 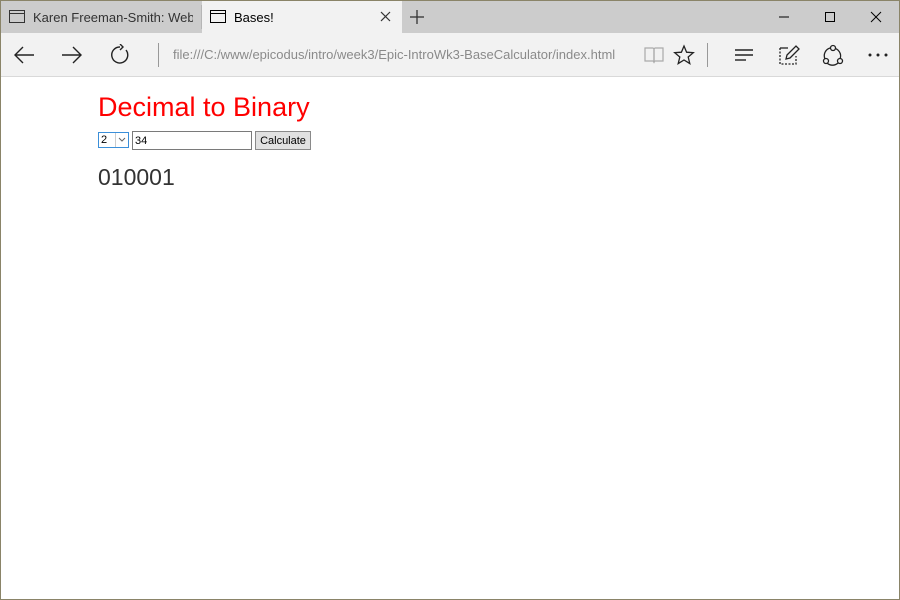 I want to click on book-icon, so click(x=654, y=55).